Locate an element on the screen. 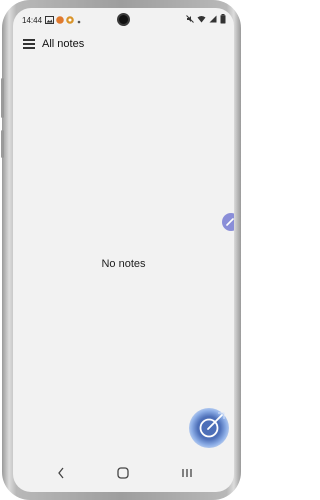 The image size is (320, 500). empty-state-message: No notes is located at coordinates (123, 264).